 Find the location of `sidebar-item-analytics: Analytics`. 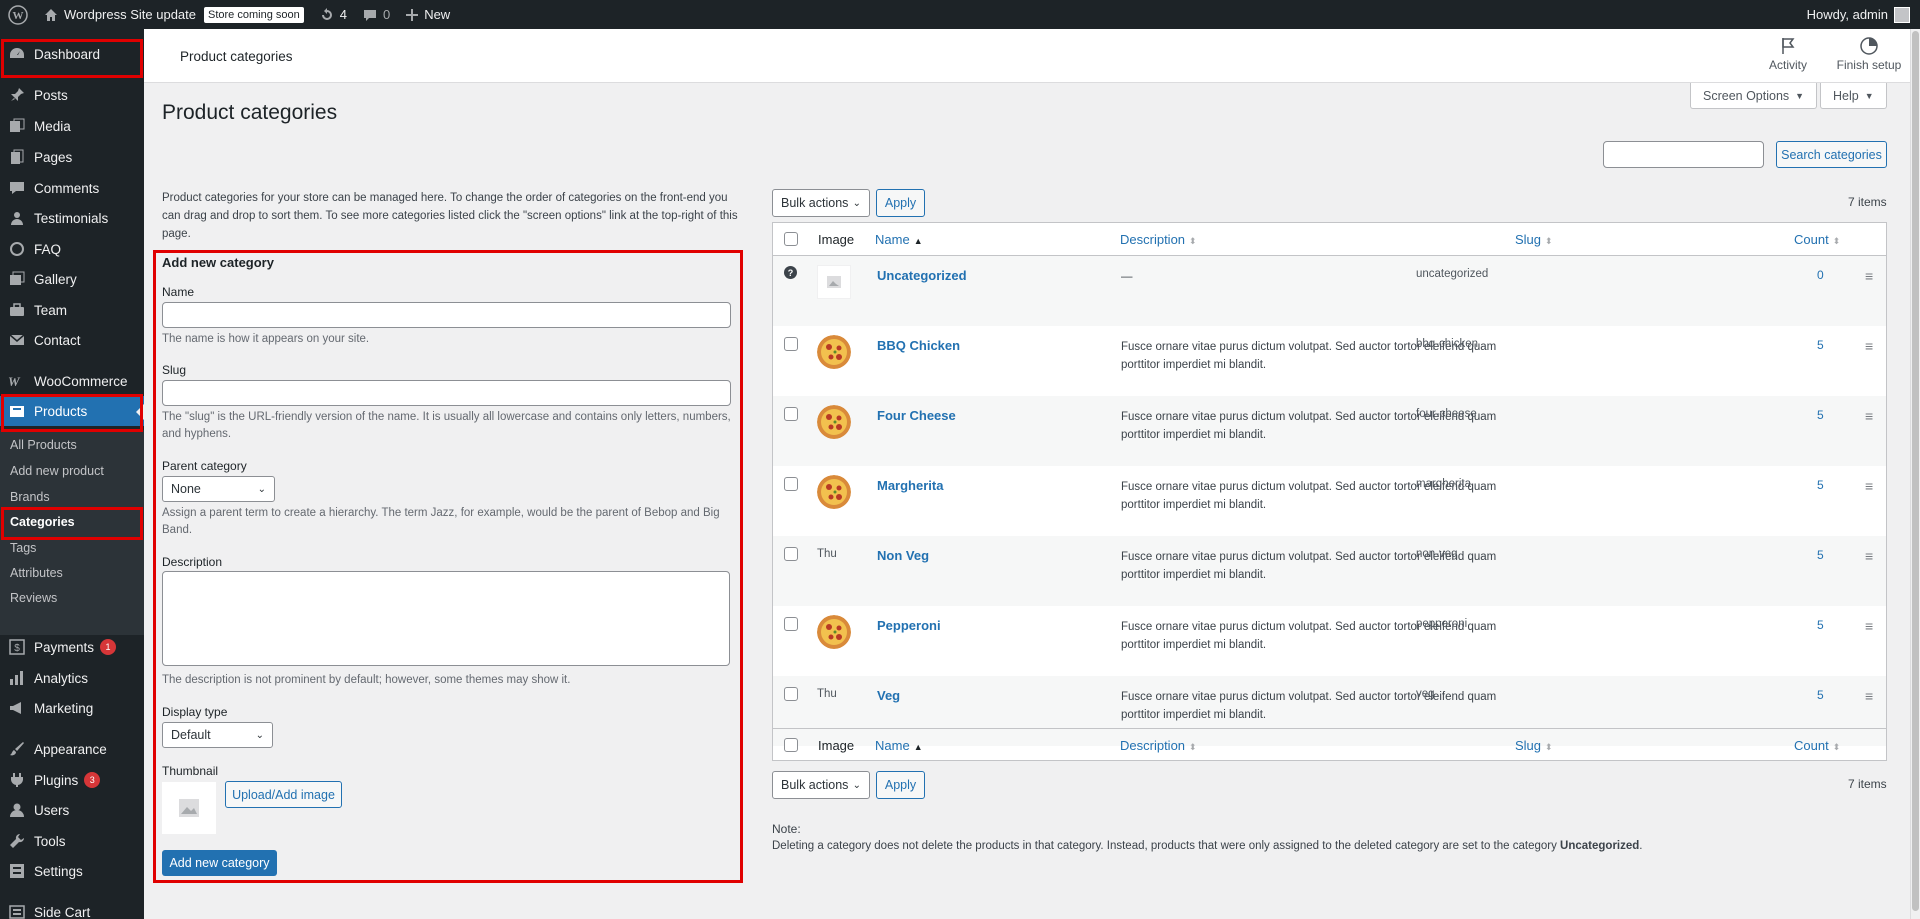

sidebar-item-analytics: Analytics is located at coordinates (72, 678).